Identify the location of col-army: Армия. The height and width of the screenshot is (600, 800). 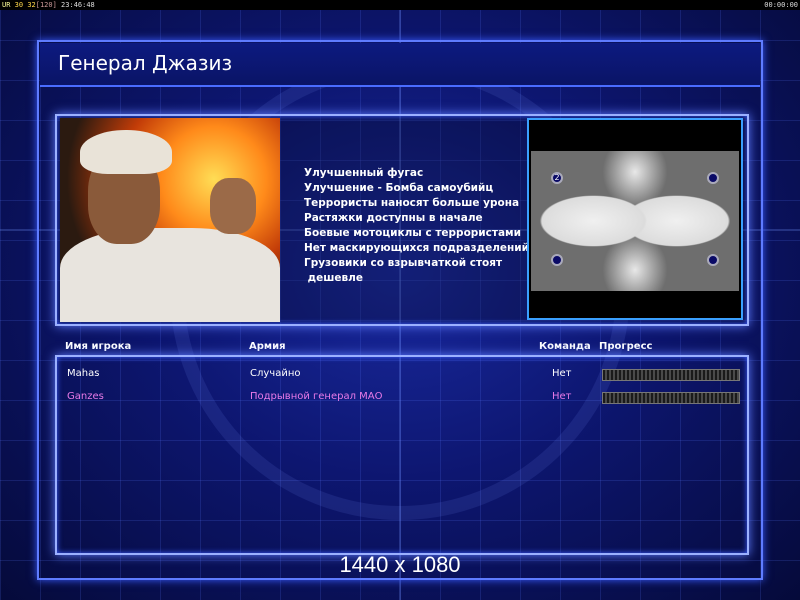
(267, 346).